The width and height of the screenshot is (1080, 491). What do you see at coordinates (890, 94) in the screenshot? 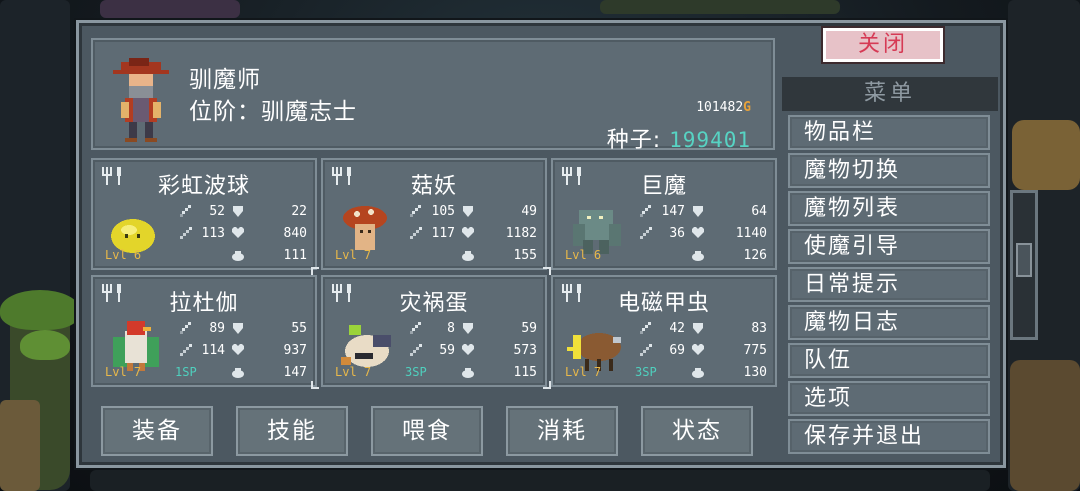
I see `menu-title: 菜单` at bounding box center [890, 94].